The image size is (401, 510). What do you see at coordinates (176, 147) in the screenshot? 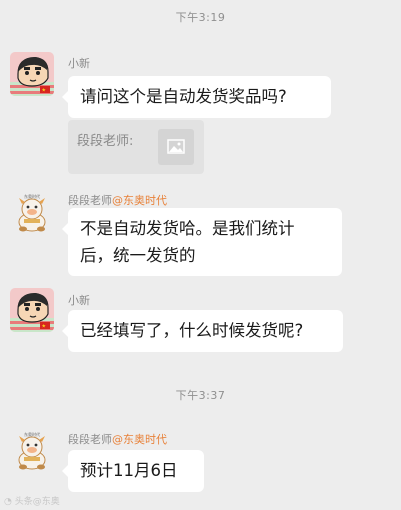
I see `image-placeholder-icon` at bounding box center [176, 147].